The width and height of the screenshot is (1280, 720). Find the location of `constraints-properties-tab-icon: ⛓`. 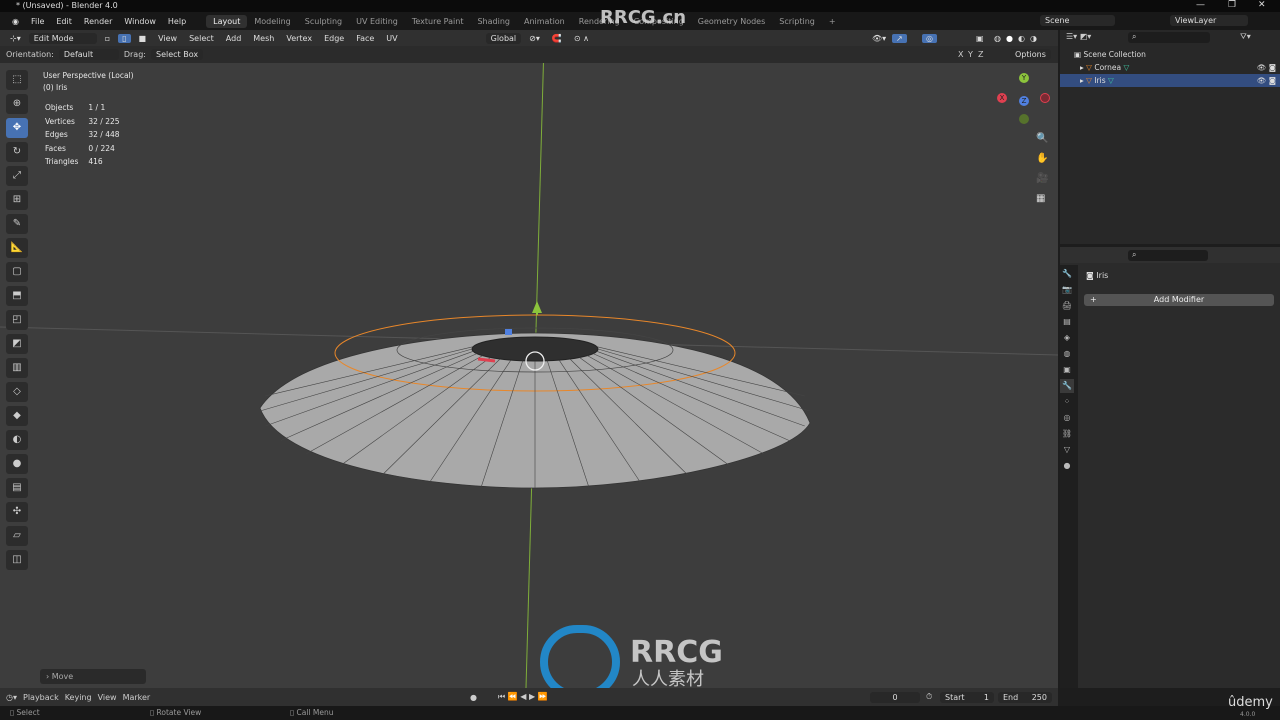

constraints-properties-tab-icon: ⛓ is located at coordinates (1067, 434).